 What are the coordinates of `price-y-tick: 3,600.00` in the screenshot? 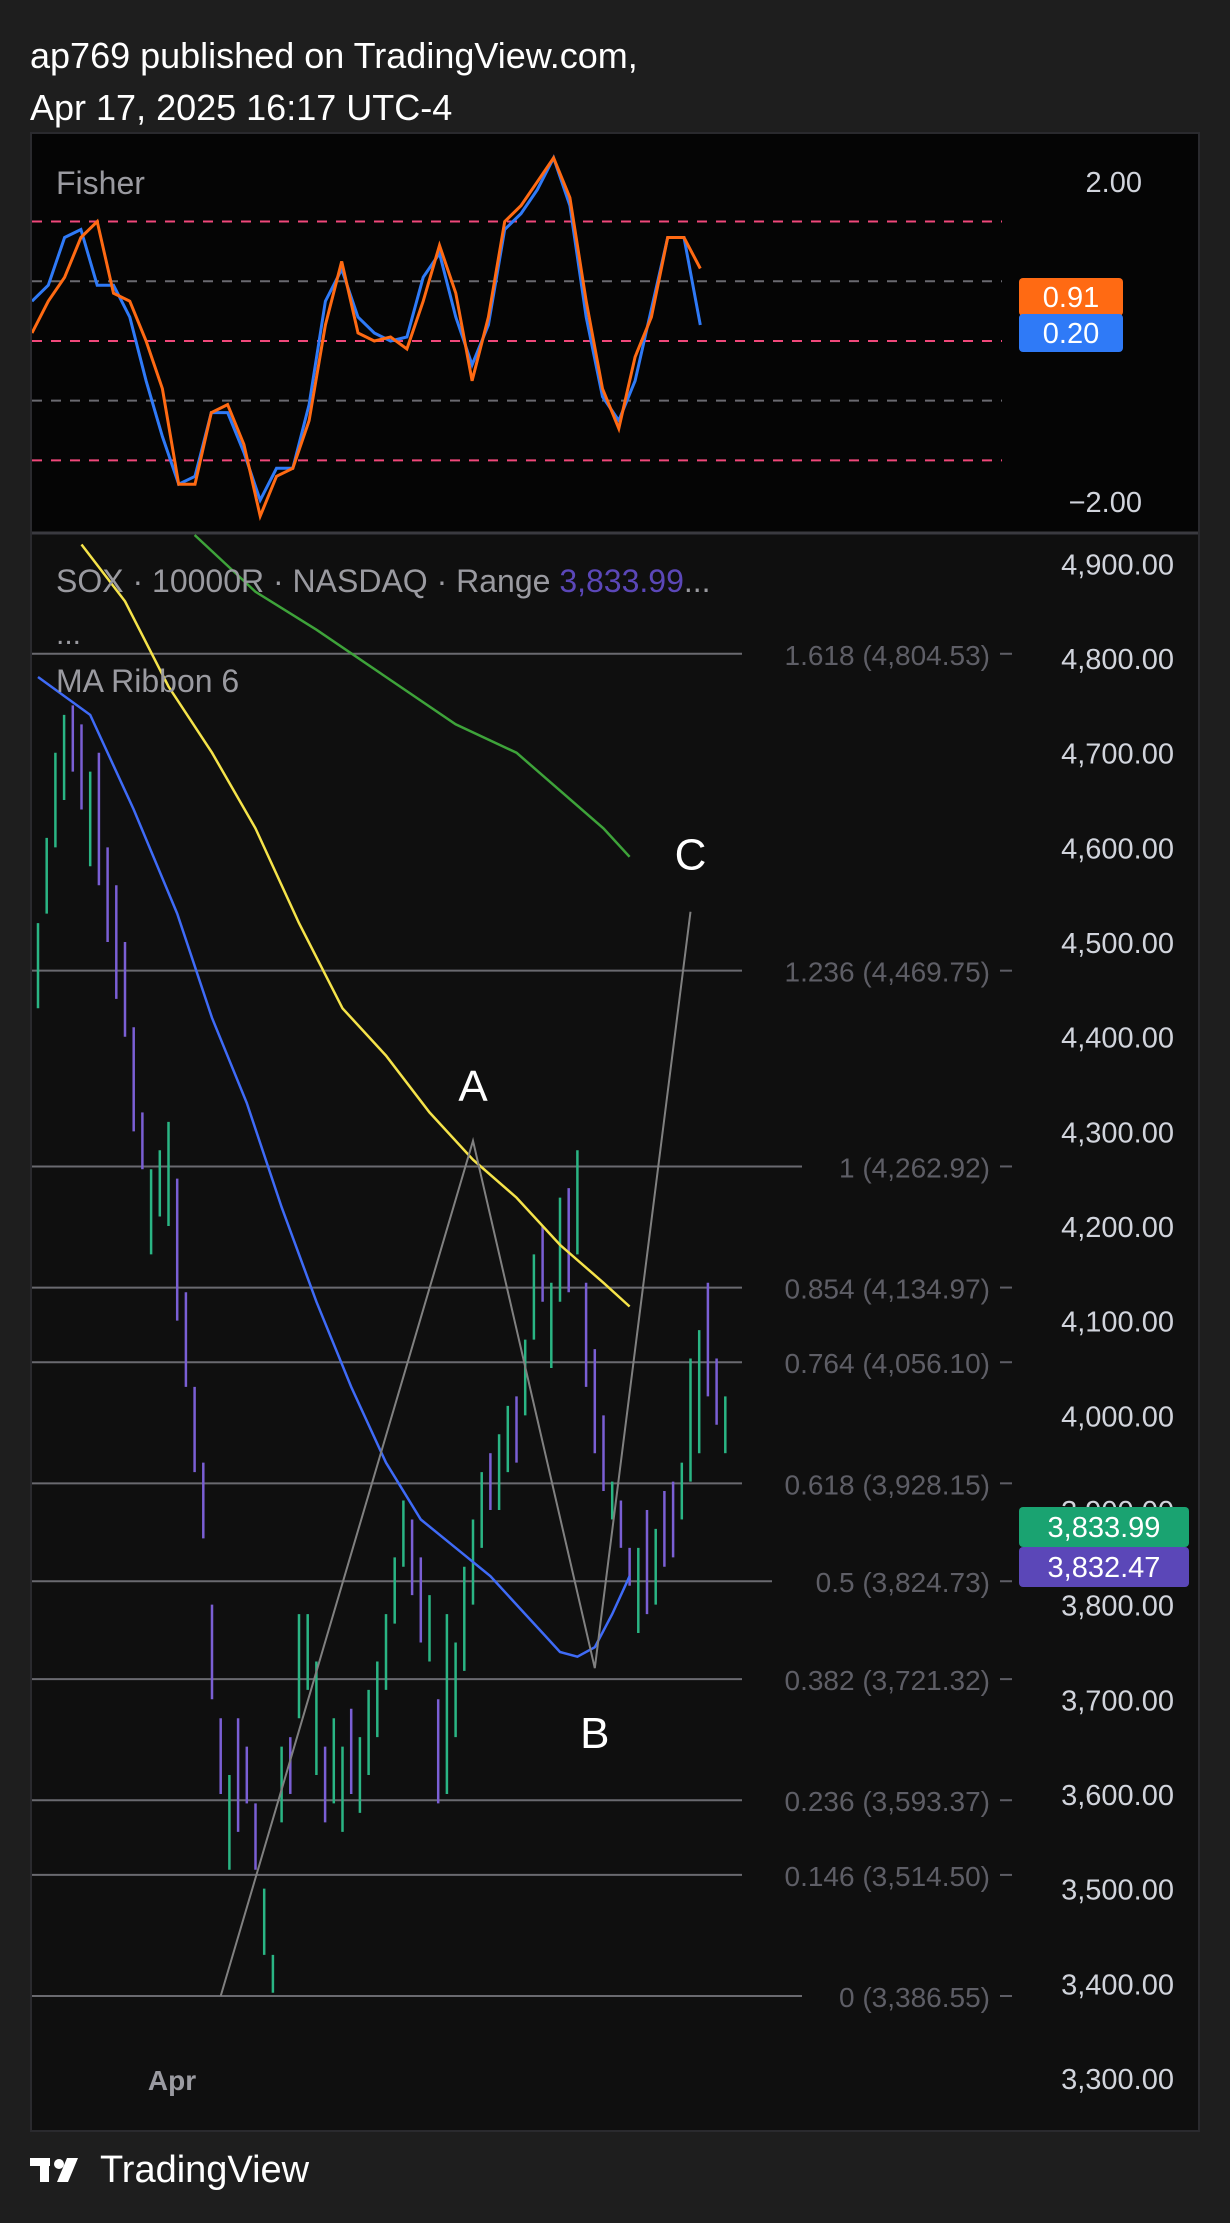 It's located at (1117, 1796).